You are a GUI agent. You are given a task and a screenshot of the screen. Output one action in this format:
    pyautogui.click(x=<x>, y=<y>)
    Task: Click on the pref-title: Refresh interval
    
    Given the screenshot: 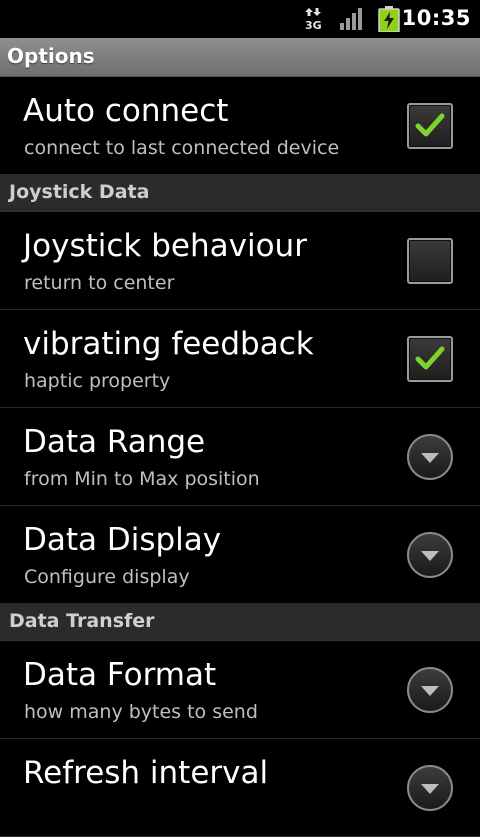 What is the action you would take?
    pyautogui.click(x=146, y=773)
    